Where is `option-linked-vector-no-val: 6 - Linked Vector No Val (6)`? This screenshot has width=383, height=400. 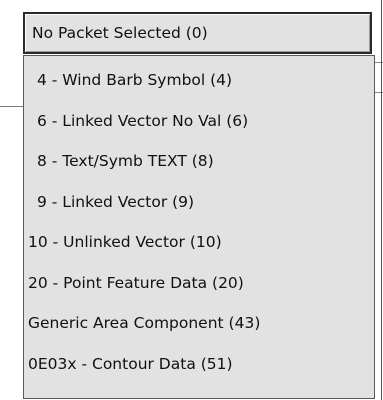
option-linked-vector-no-val: 6 - Linked Vector No Val (6) is located at coordinates (199, 121).